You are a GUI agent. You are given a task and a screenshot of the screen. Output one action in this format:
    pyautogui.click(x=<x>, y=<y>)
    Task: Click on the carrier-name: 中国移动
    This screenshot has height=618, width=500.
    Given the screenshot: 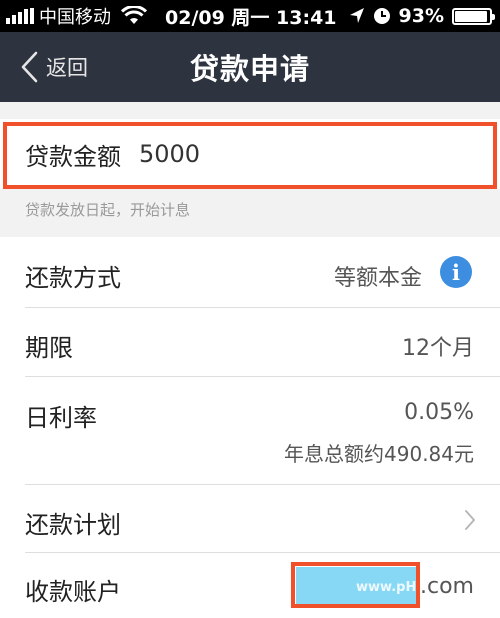 What is the action you would take?
    pyautogui.click(x=75, y=17)
    